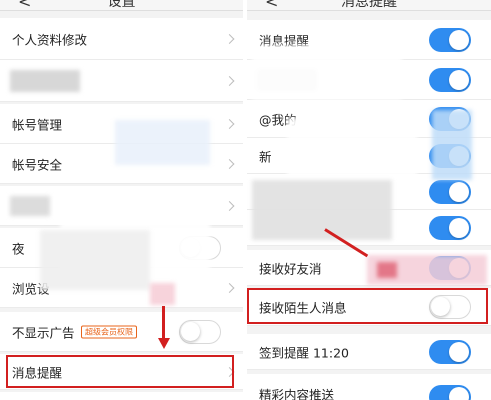  I want to click on nav-bar: < 消息提醒, so click(369, 5).